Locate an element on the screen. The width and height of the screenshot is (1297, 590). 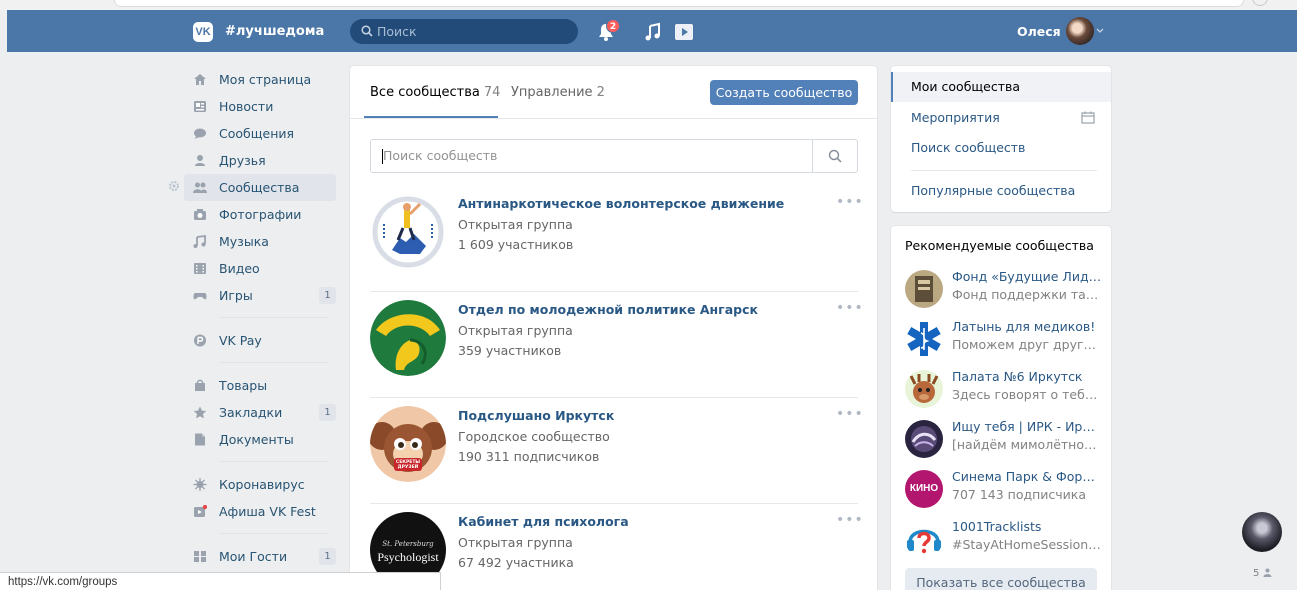
community-name: Отдел по молодежной политике Ангарск is located at coordinates (608, 309).